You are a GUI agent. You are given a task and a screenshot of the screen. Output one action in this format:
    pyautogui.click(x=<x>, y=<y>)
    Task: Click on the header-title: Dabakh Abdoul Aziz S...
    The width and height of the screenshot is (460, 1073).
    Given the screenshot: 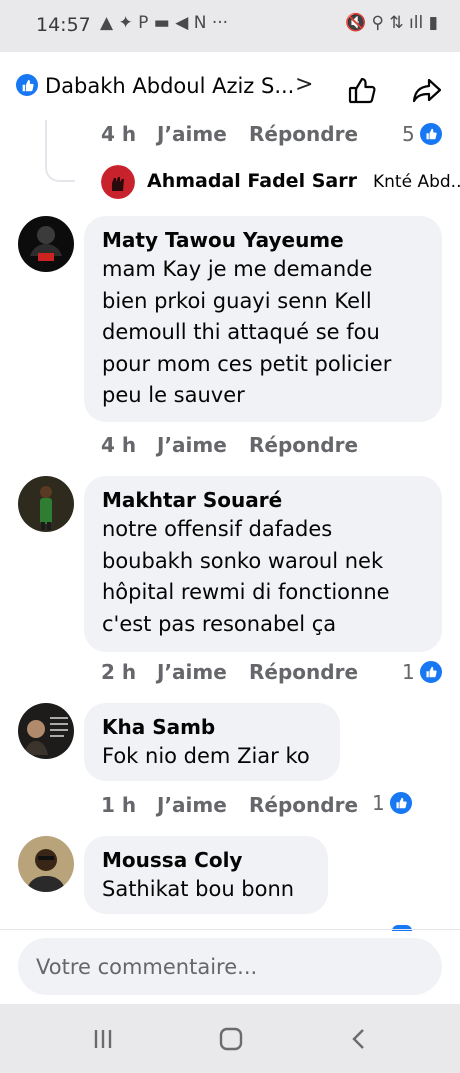 What is the action you would take?
    pyautogui.click(x=169, y=86)
    